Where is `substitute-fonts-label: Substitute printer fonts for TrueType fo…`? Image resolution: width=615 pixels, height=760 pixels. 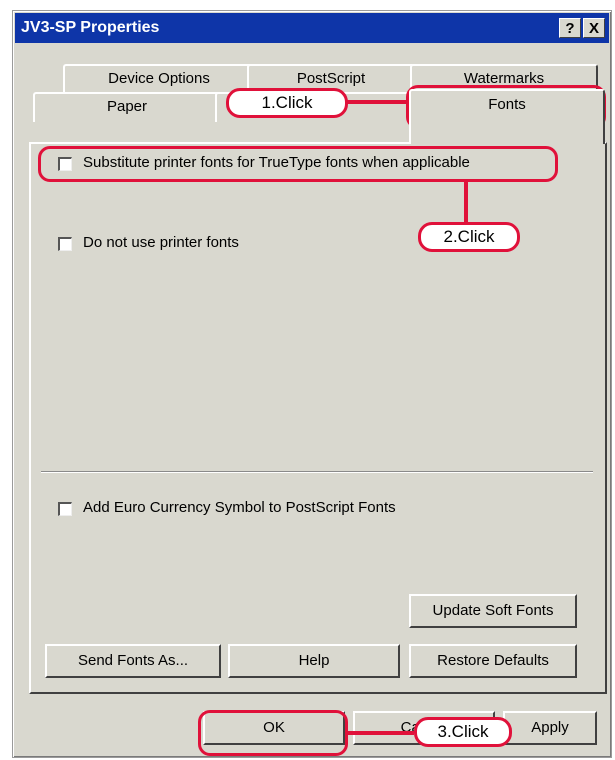
substitute-fonts-label: Substitute printer fonts for TrueType fo… is located at coordinates (276, 162).